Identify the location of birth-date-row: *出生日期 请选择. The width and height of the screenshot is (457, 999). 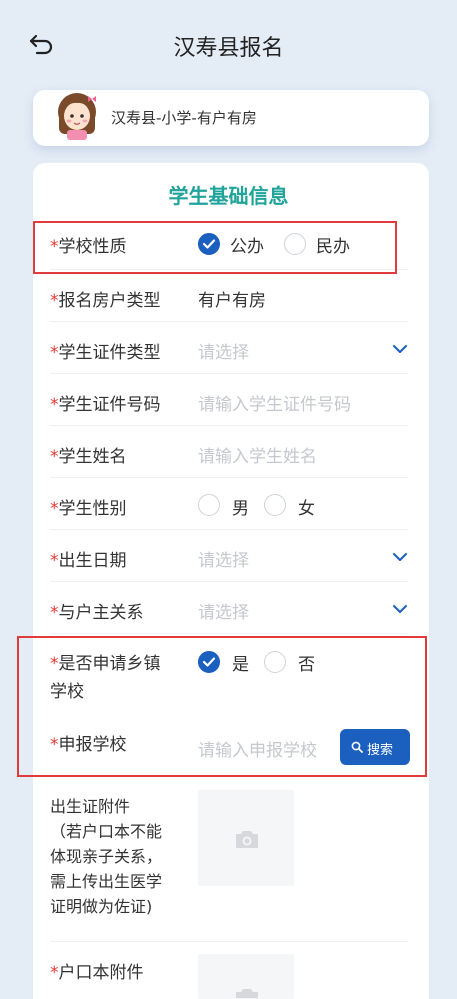
(229, 556).